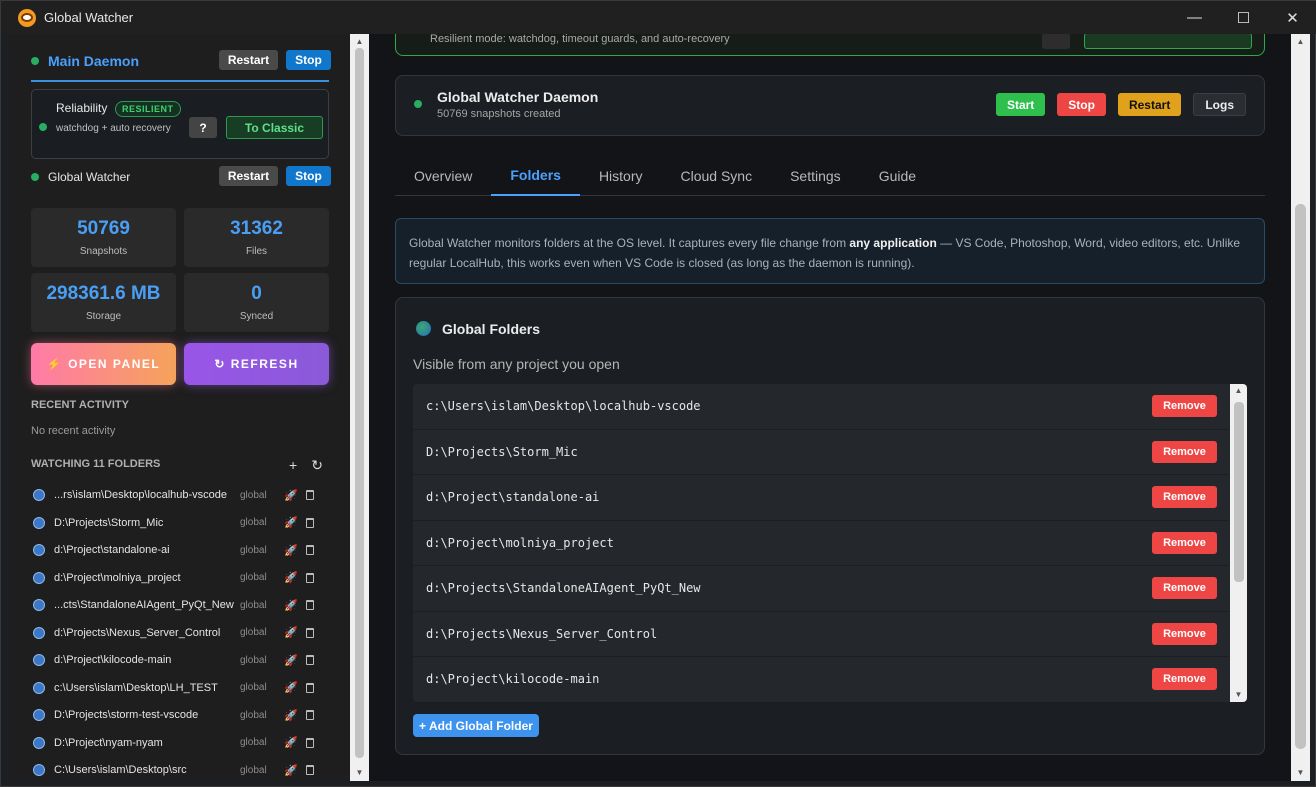 This screenshot has height=787, width=1316. What do you see at coordinates (181, 605) in the screenshot?
I see `watched-folder-item: ...cts\StandaloneAIAgent_PyQt_New global 🚀` at bounding box center [181, 605].